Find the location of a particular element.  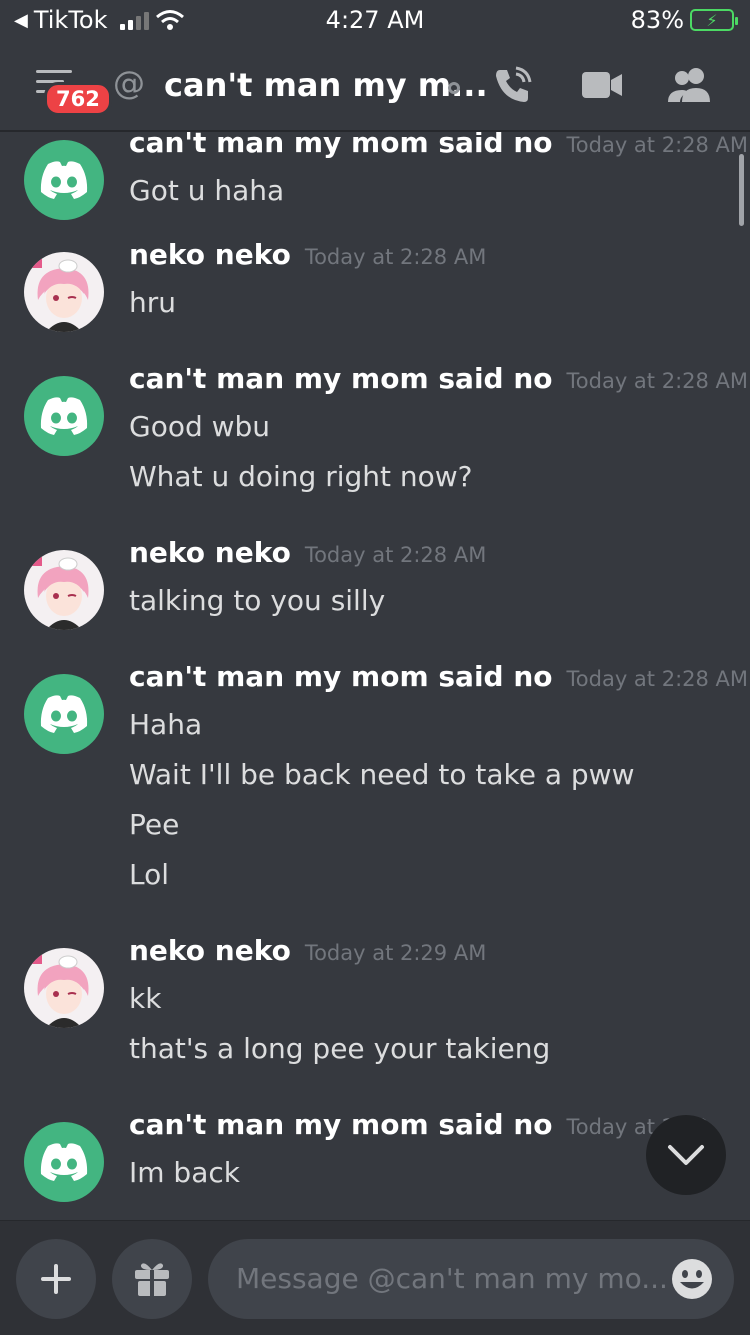

gift-button is located at coordinates (152, 1279).